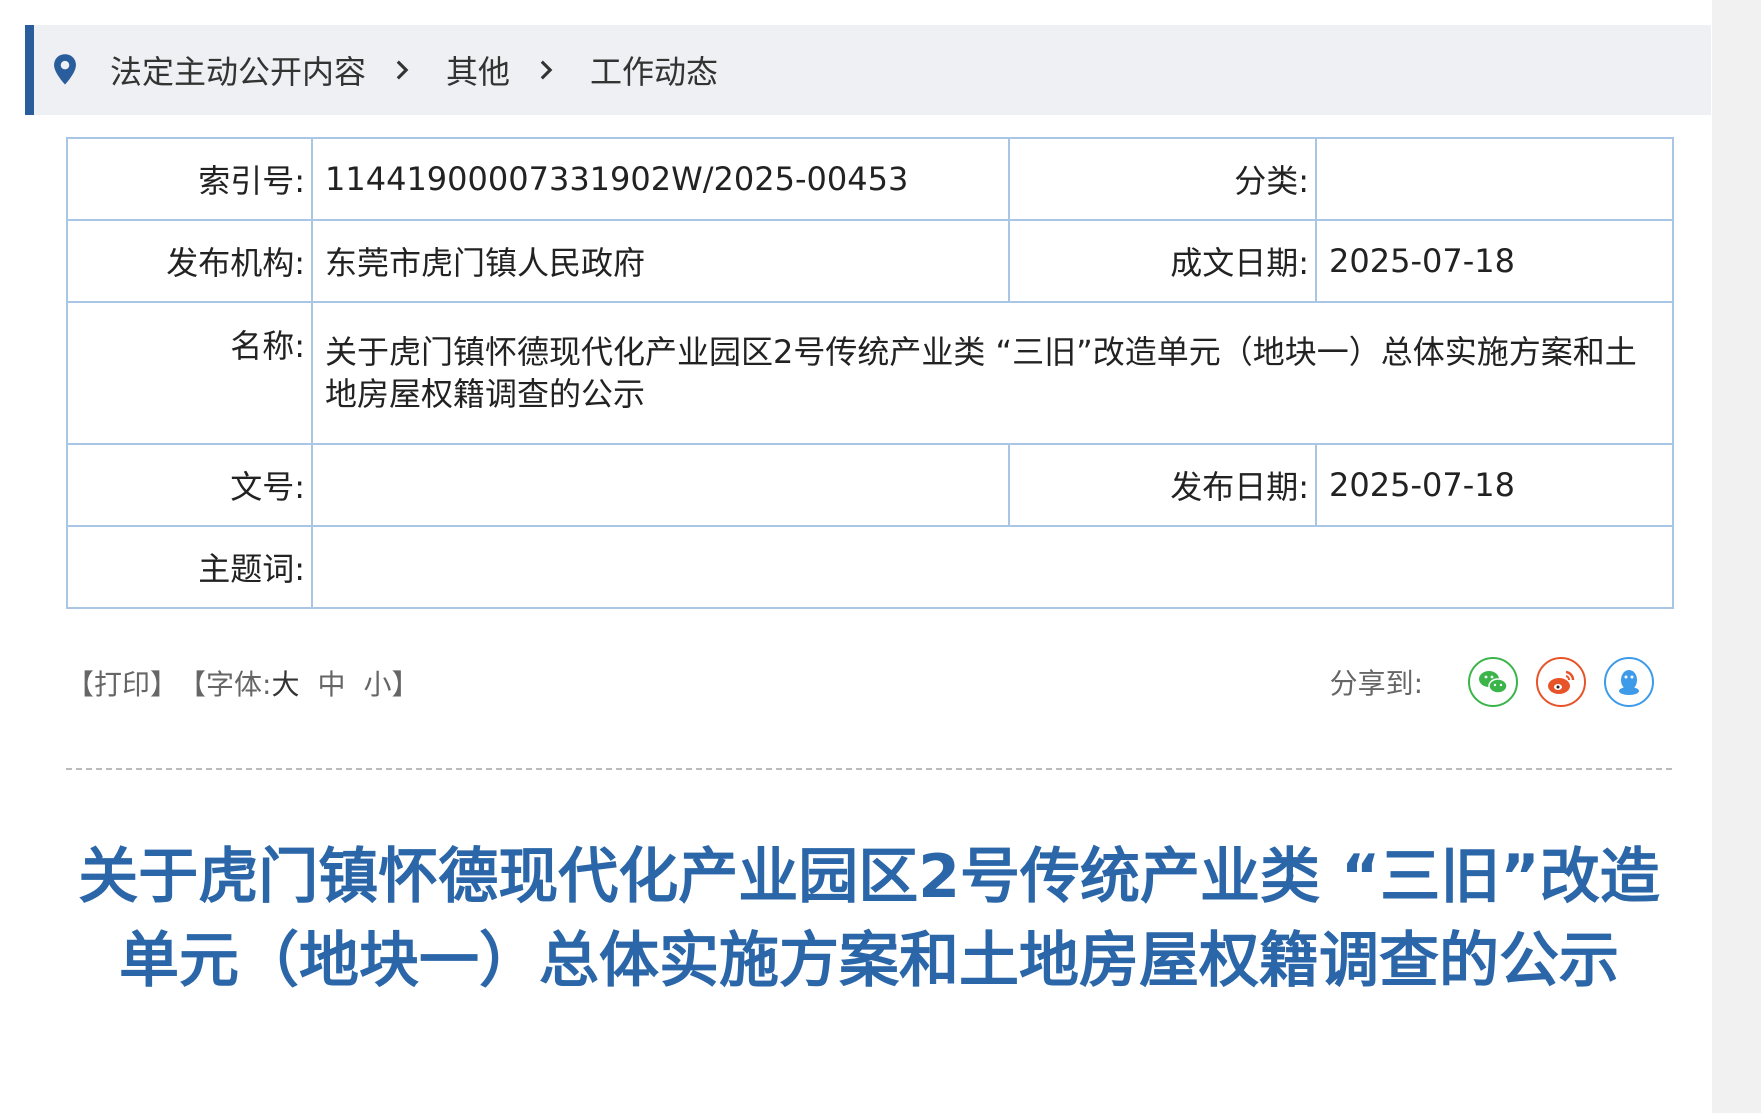  Describe the element at coordinates (654, 70) in the screenshot. I see `breadcrumb-item-work-news: 工作动态` at that location.